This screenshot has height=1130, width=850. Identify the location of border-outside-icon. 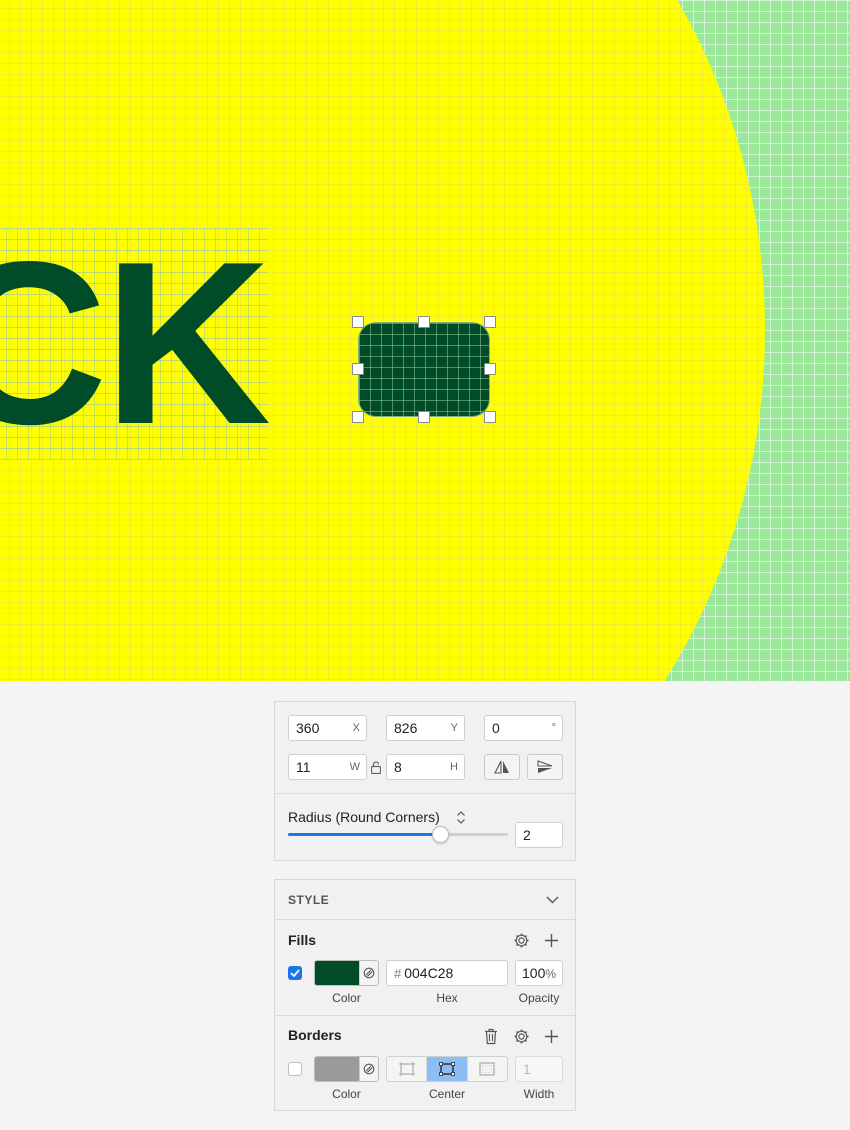
(487, 1069).